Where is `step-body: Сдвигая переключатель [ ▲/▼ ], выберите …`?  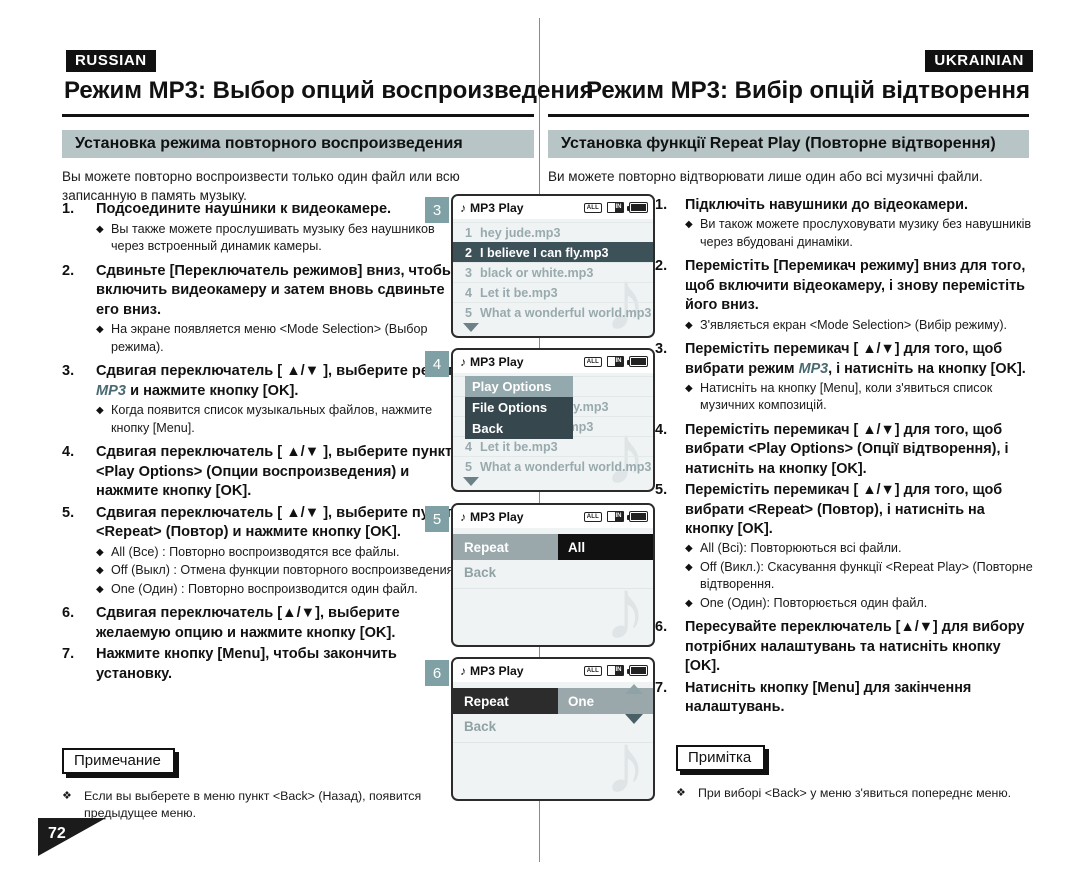
step-body: Сдвигая переключатель [ ▲/▼ ], выберите … is located at coordinates (279, 553).